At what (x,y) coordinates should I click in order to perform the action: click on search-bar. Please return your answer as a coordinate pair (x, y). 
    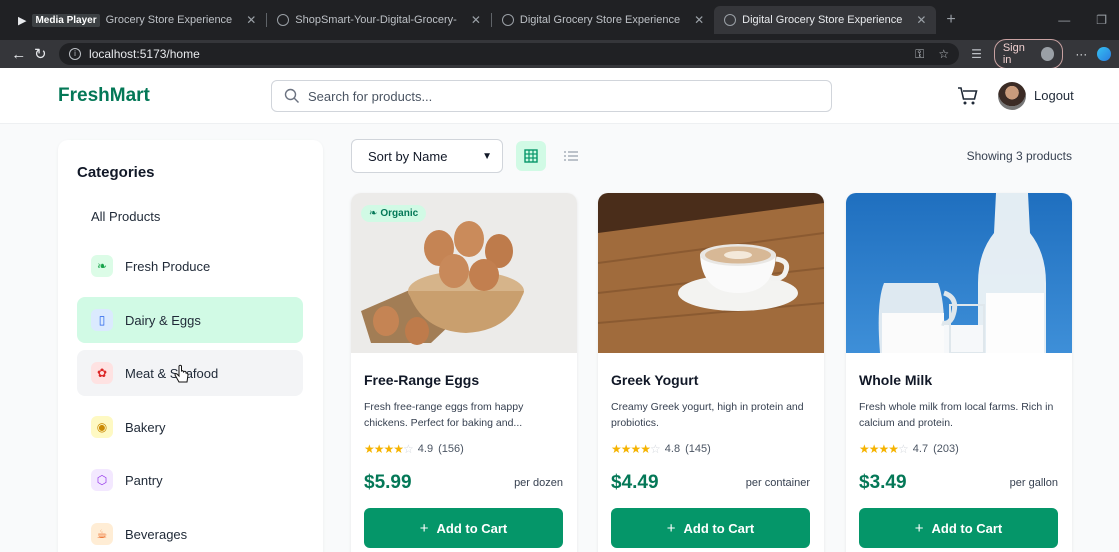
    Looking at the image, I should click on (551, 96).